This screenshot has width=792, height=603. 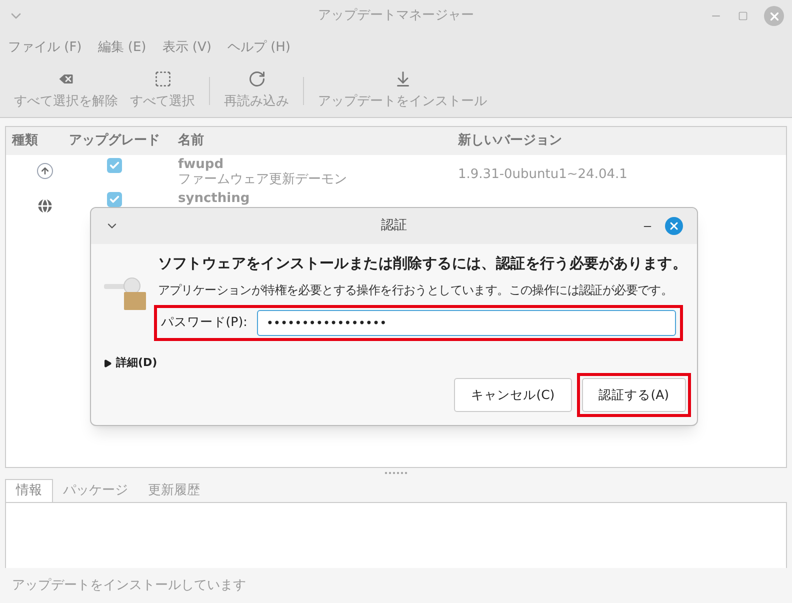 What do you see at coordinates (743, 16) in the screenshot?
I see `maximize-icon` at bounding box center [743, 16].